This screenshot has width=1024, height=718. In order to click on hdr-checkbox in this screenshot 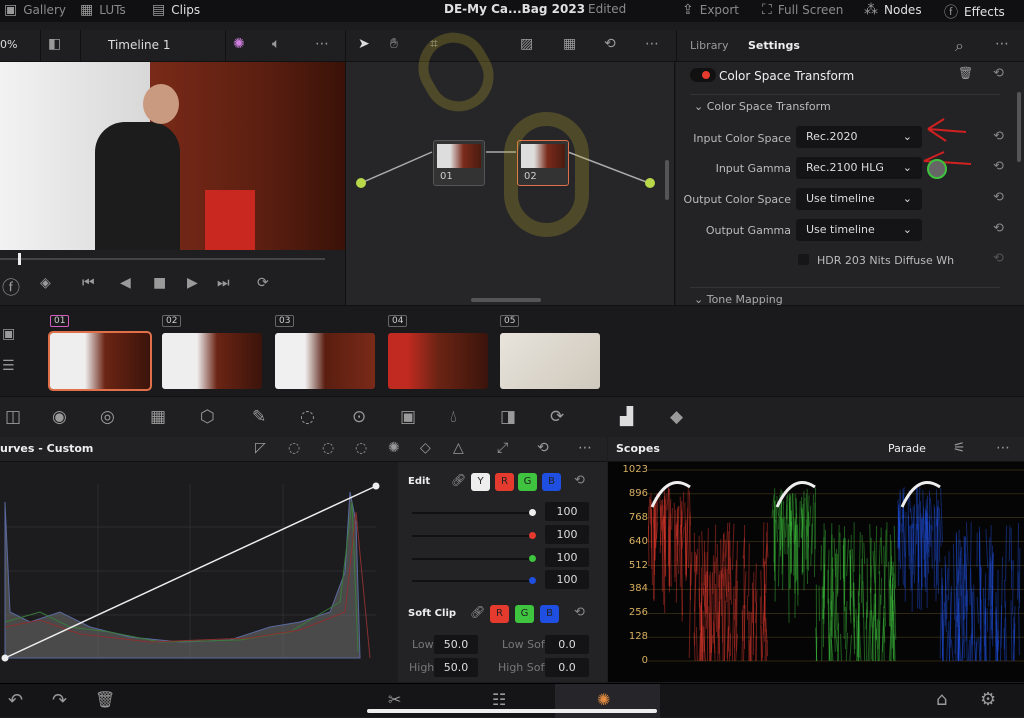, I will do `click(803, 259)`.